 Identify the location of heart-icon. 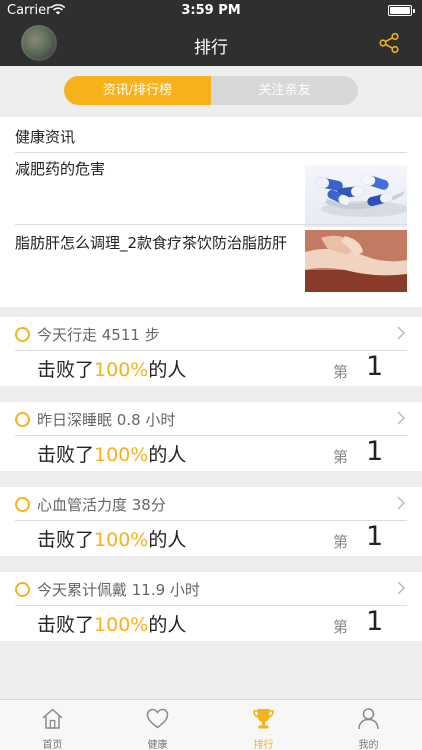
(157, 718).